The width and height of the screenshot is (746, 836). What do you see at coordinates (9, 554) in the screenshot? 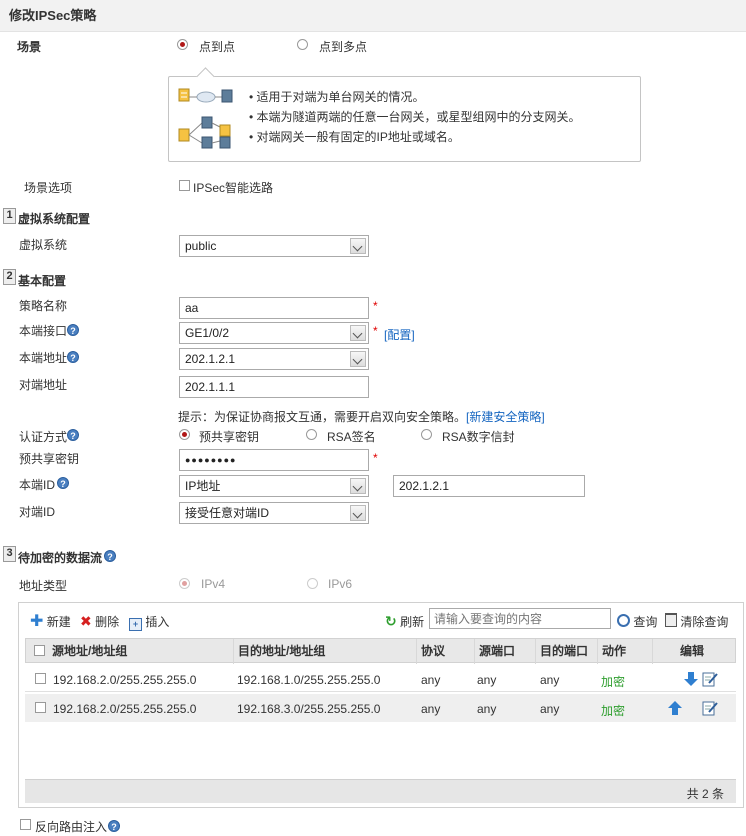
I see `section-3-number: 3` at bounding box center [9, 554].